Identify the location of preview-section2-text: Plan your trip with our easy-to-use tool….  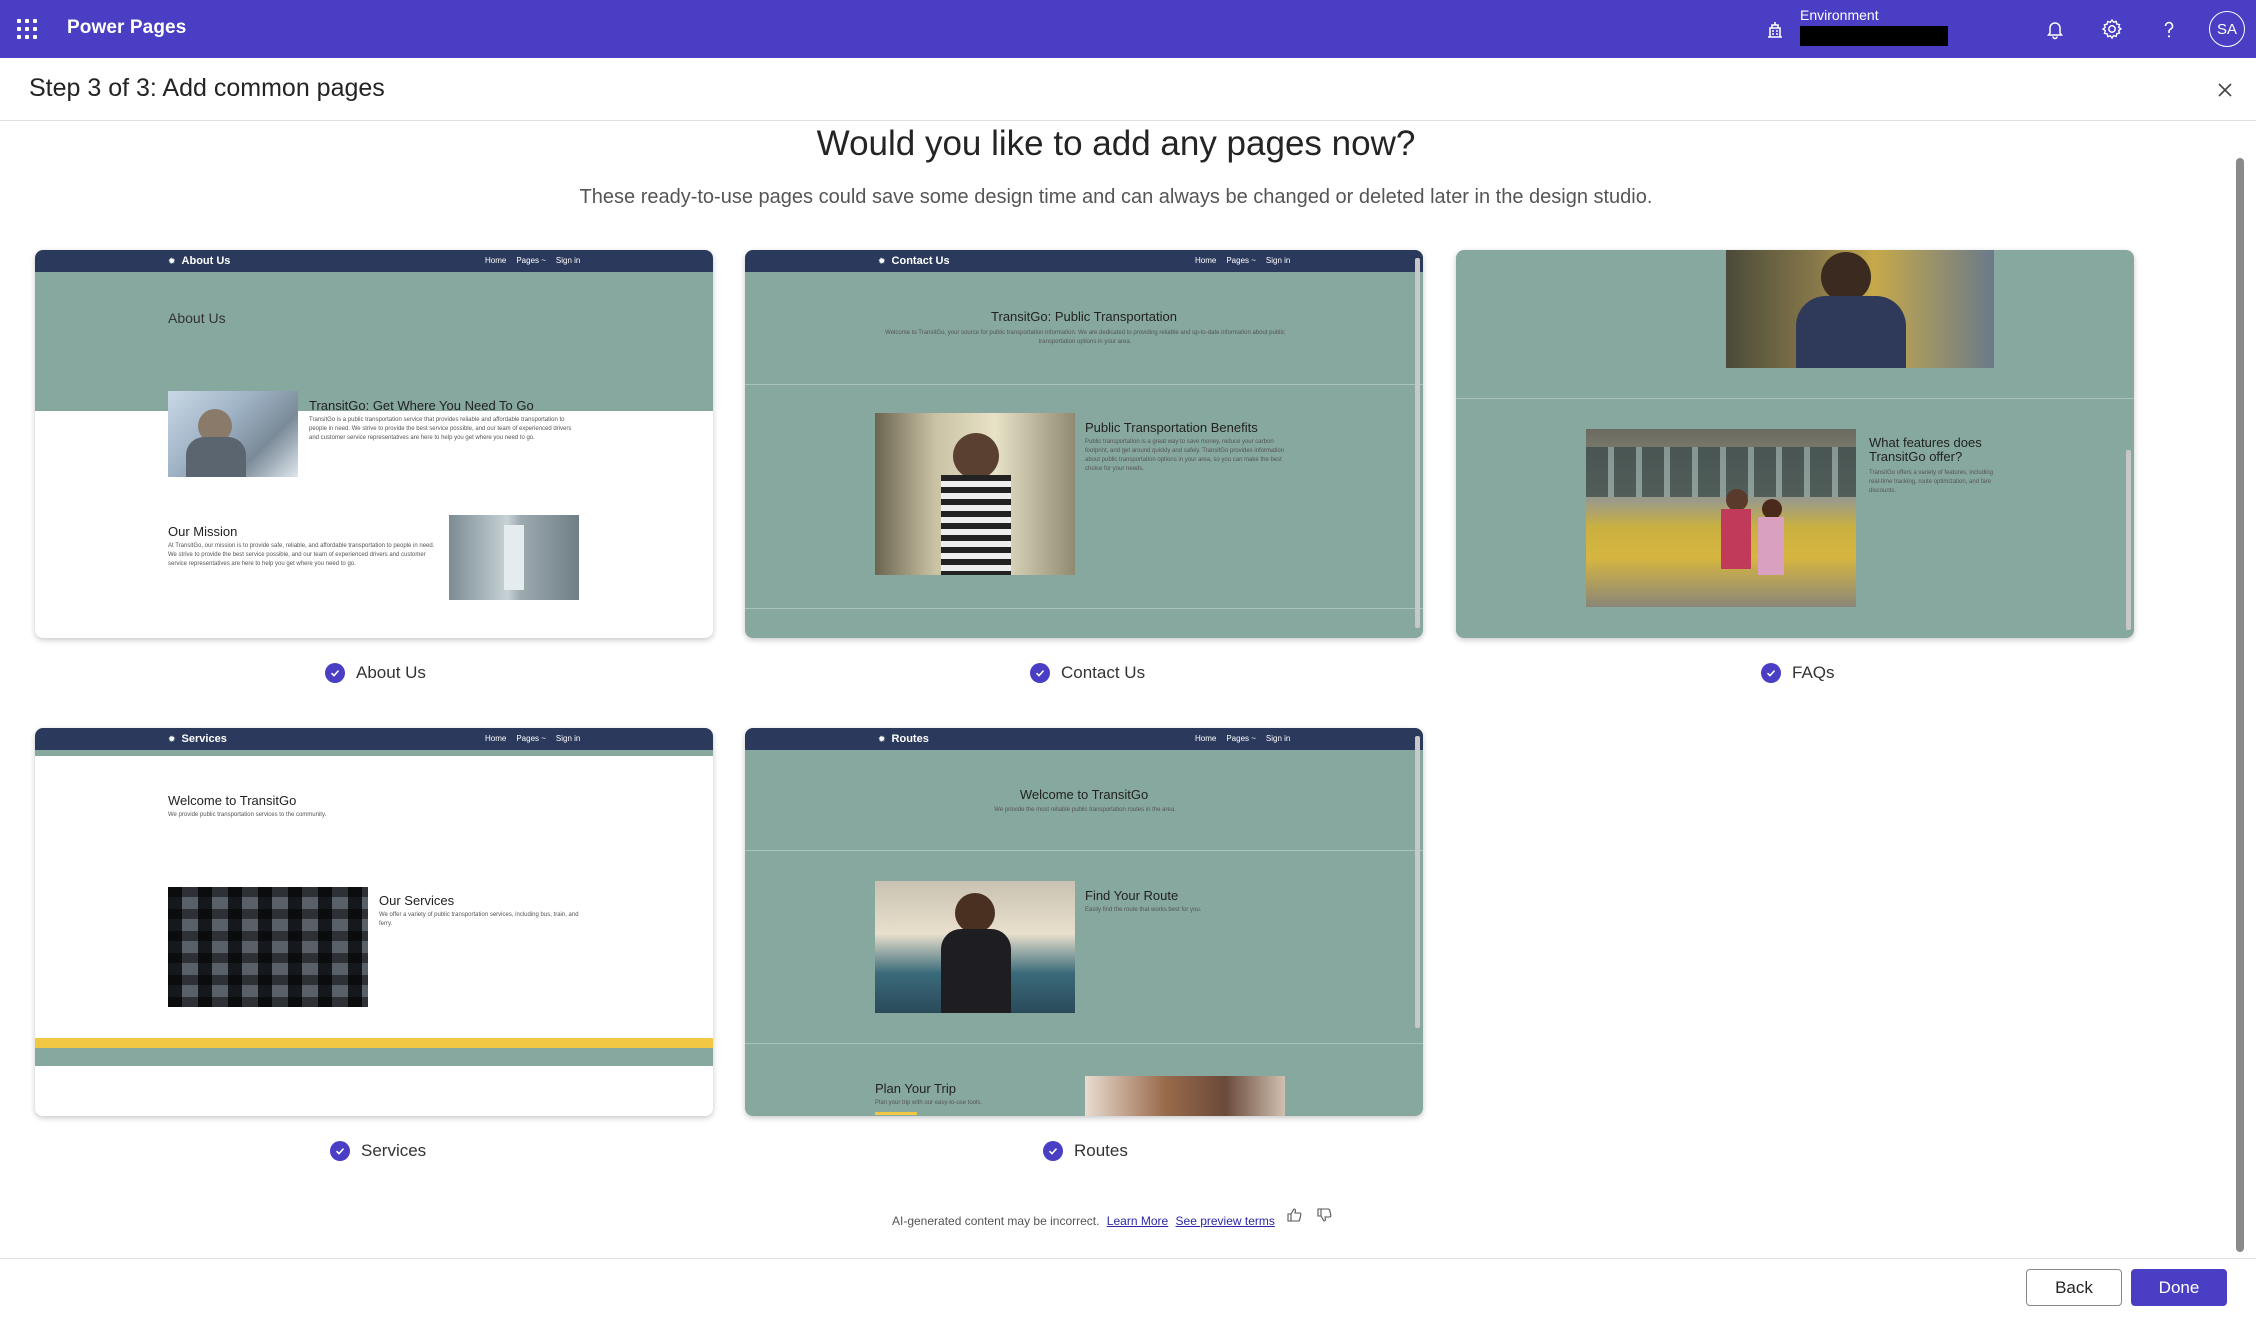
(929, 1103).